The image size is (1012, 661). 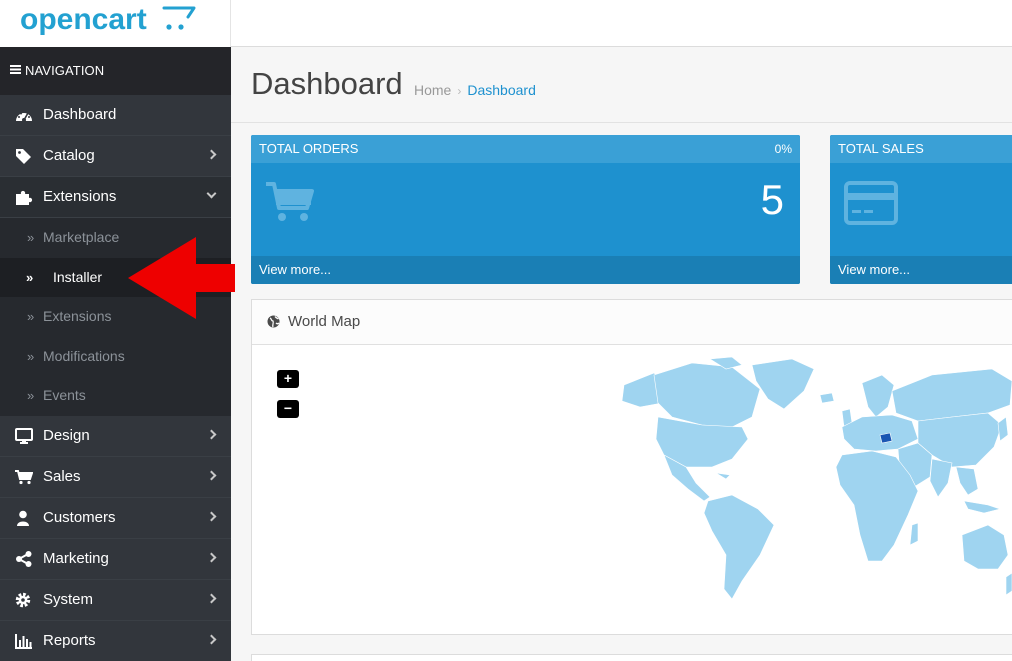 What do you see at coordinates (881, 148) in the screenshot?
I see `tile-title: TOTAL SALES` at bounding box center [881, 148].